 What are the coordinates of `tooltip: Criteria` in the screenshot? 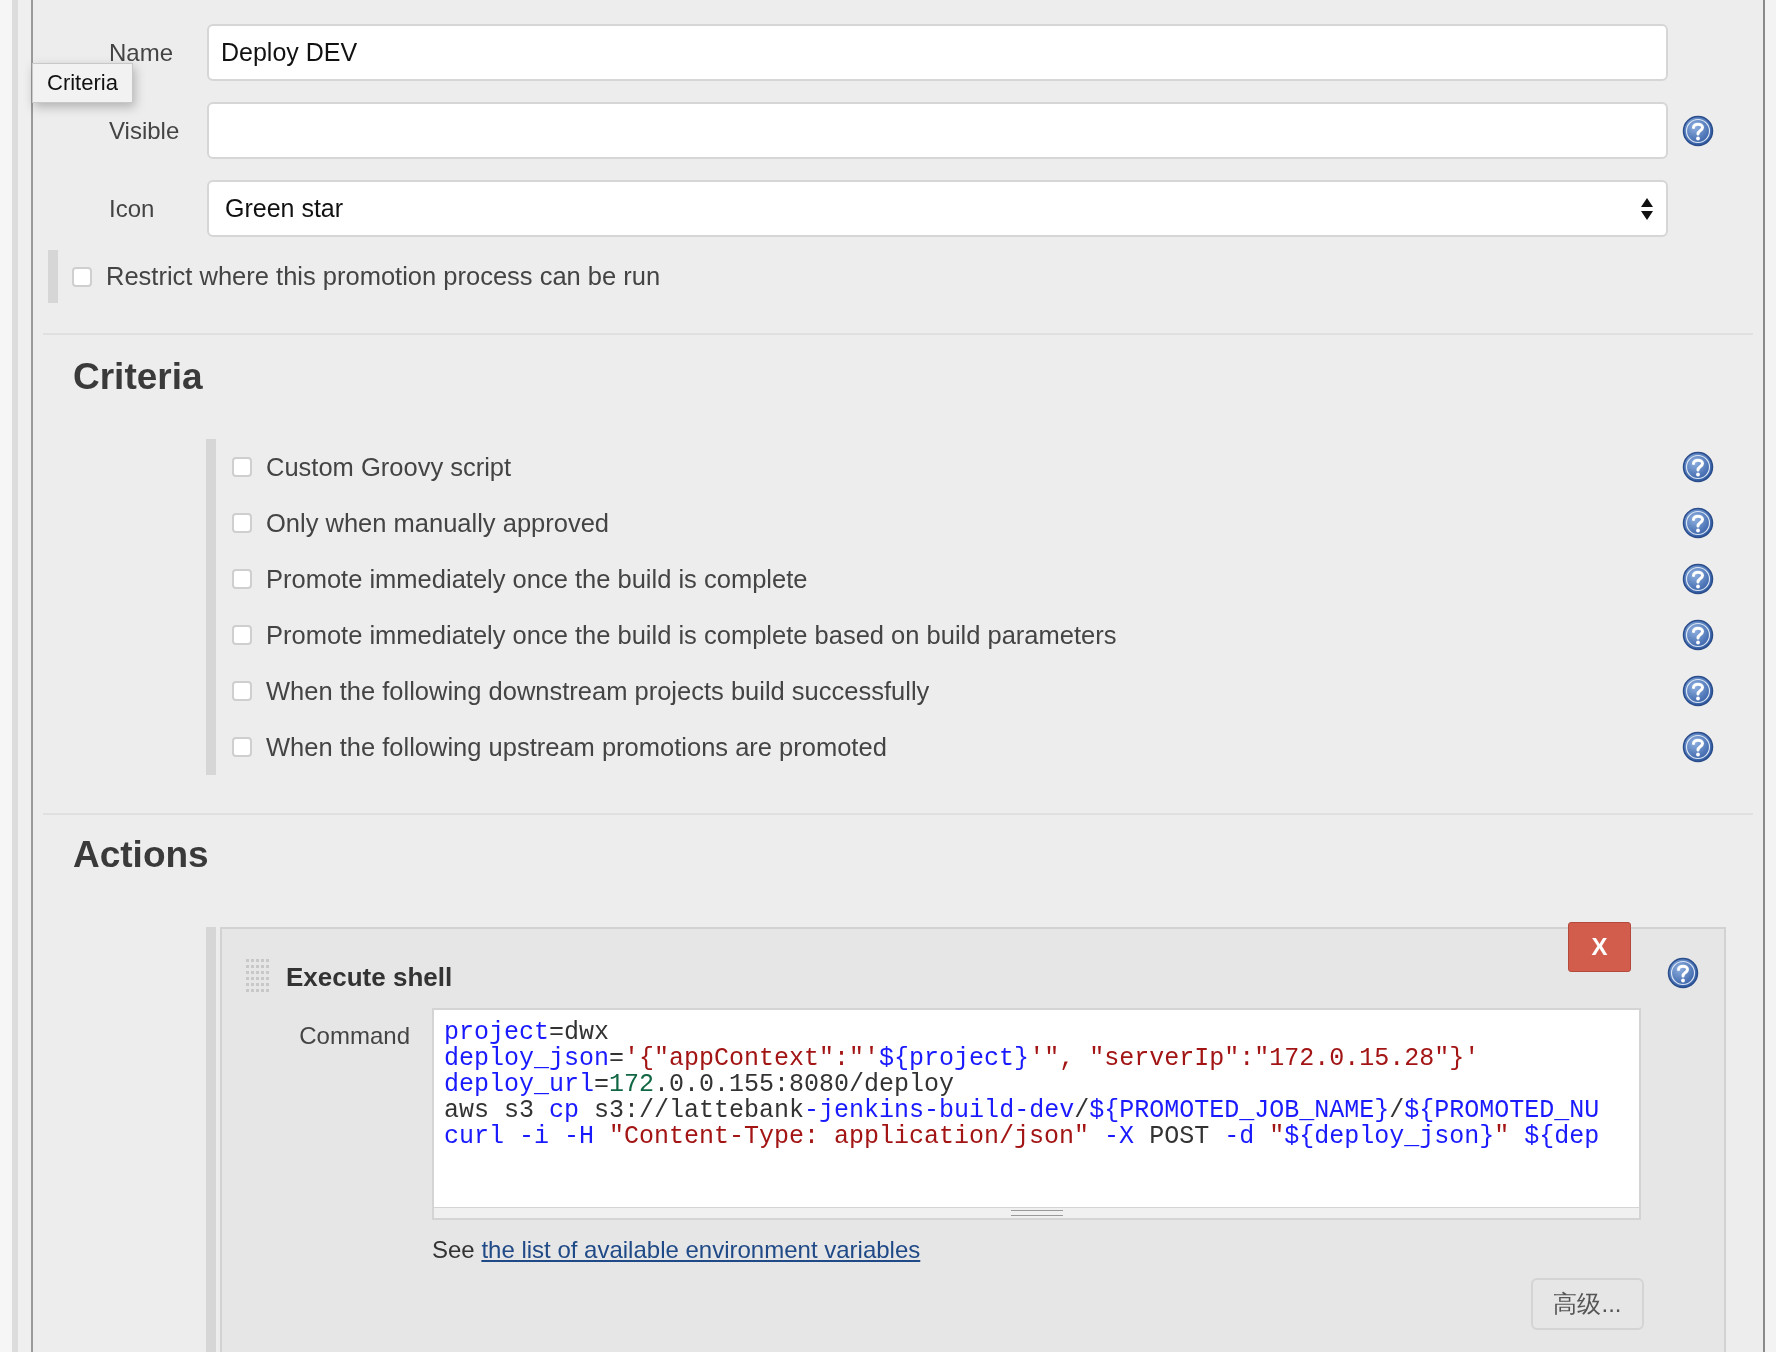 It's located at (82, 83).